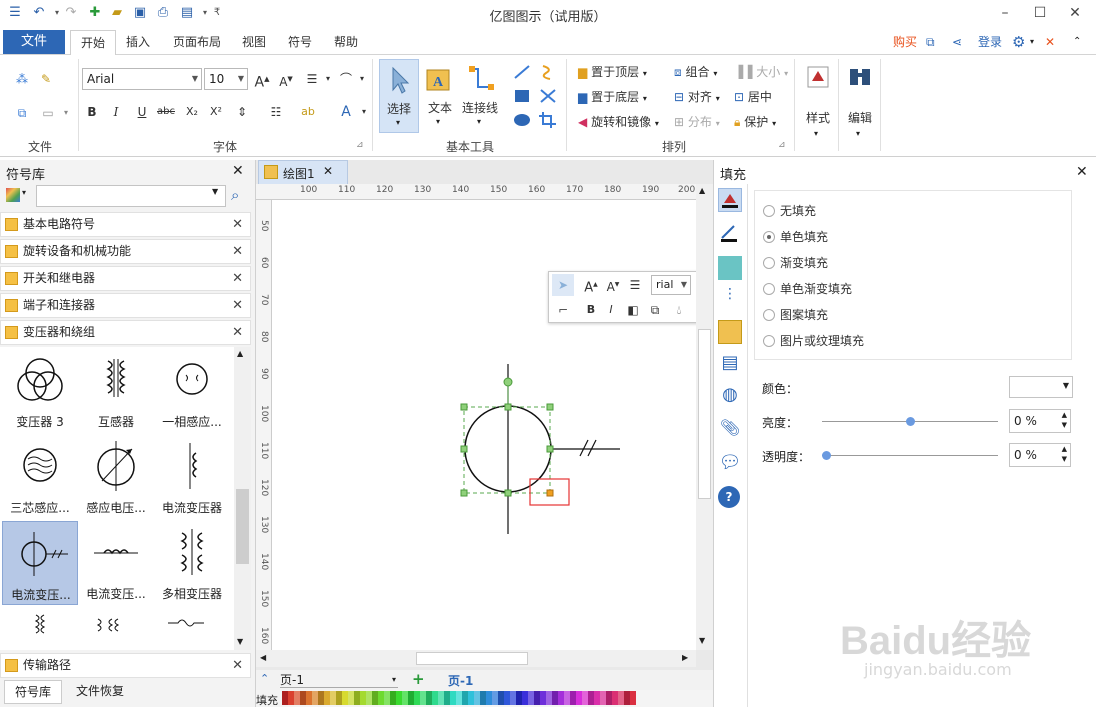 Image resolution: width=1096 pixels, height=708 pixels. I want to click on format-painter-icon: ⁂, so click(22, 79).